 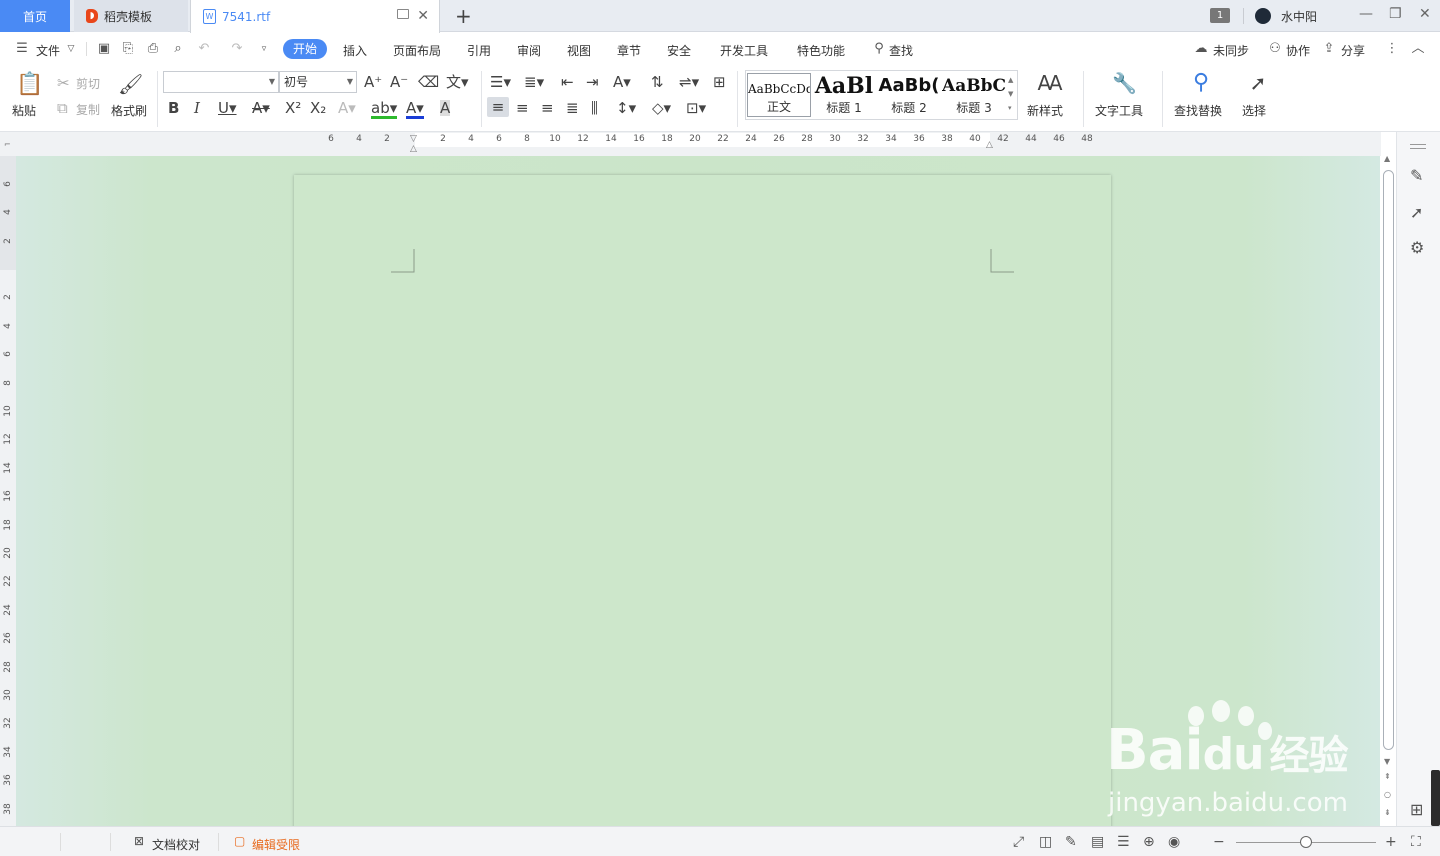 I want to click on table-icon: ⊞, so click(x=719, y=82).